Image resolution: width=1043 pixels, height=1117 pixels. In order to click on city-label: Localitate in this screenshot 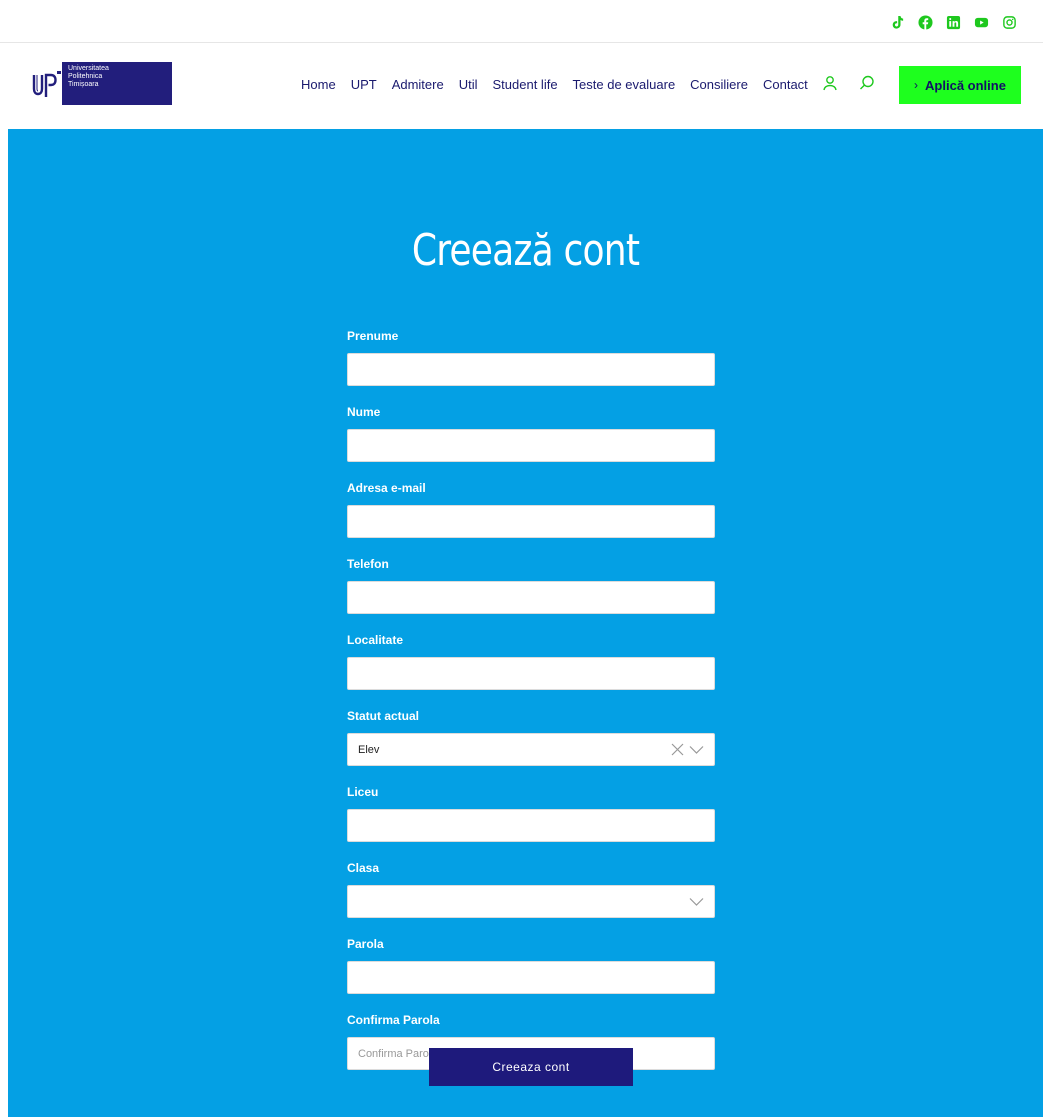, I will do `click(375, 640)`.